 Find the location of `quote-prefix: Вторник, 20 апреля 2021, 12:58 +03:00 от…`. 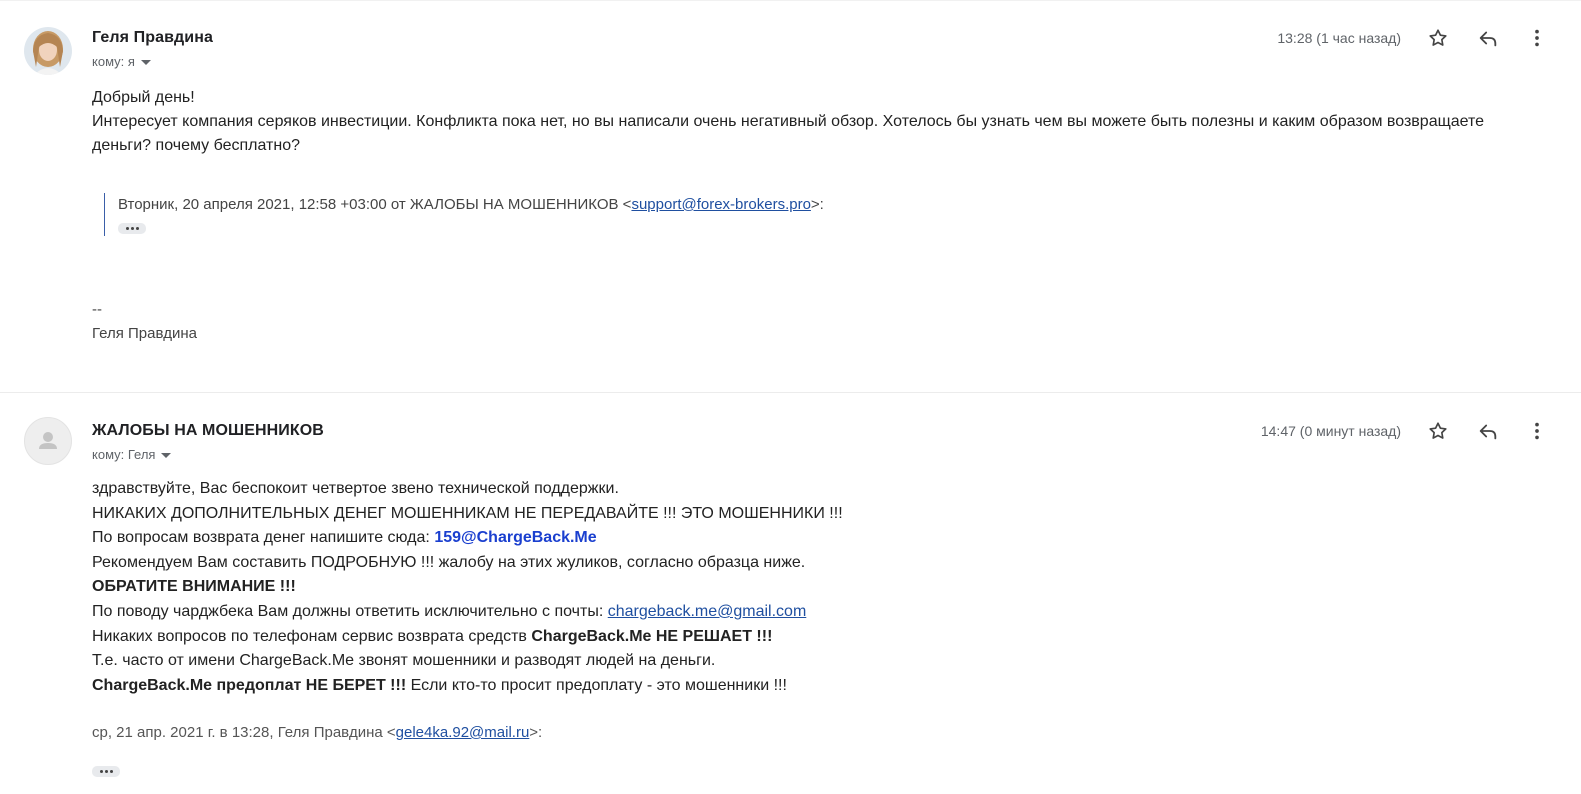

quote-prefix: Вторник, 20 апреля 2021, 12:58 +03:00 от… is located at coordinates (375, 204).